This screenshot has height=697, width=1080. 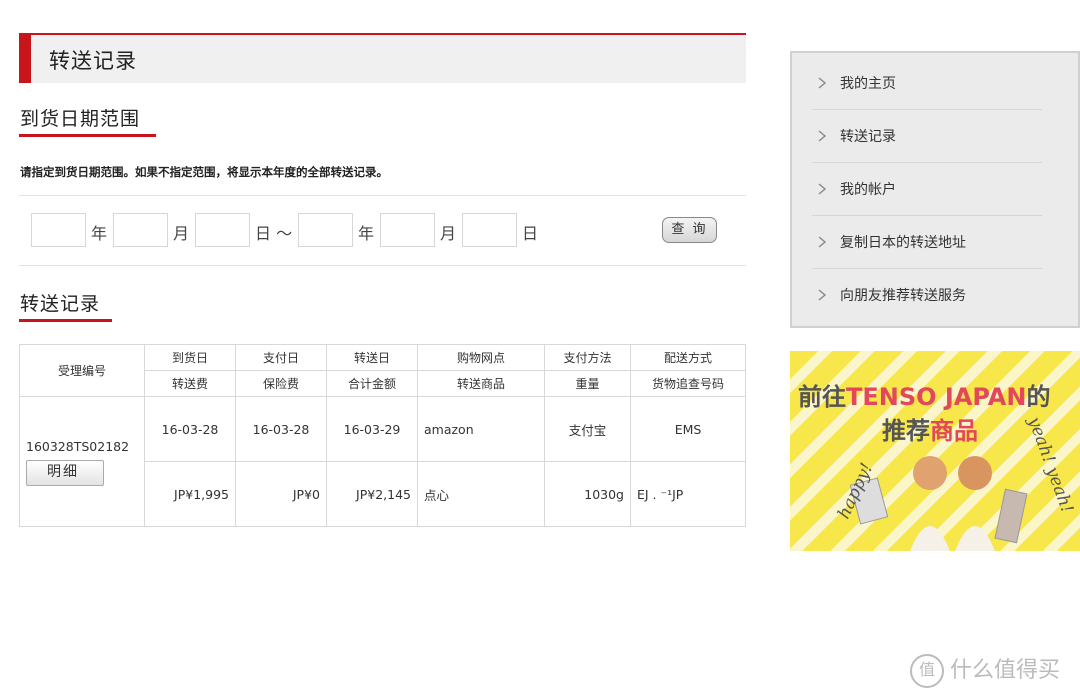 What do you see at coordinates (407, 230) in the screenshot?
I see `to-month-input` at bounding box center [407, 230].